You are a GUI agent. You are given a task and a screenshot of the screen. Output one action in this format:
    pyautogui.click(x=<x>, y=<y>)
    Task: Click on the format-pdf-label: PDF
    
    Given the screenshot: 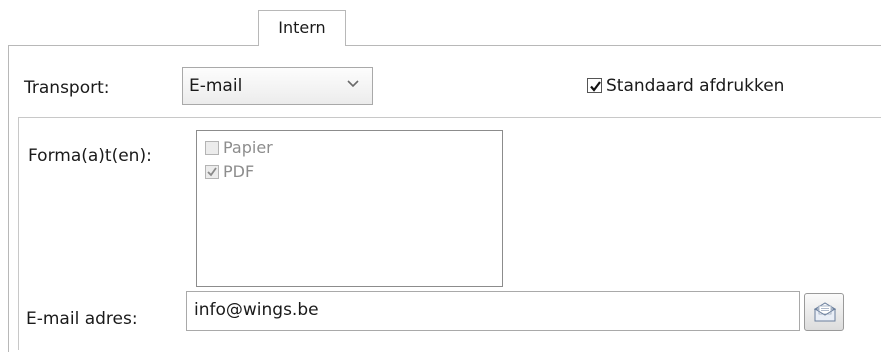 What is the action you would take?
    pyautogui.click(x=239, y=171)
    